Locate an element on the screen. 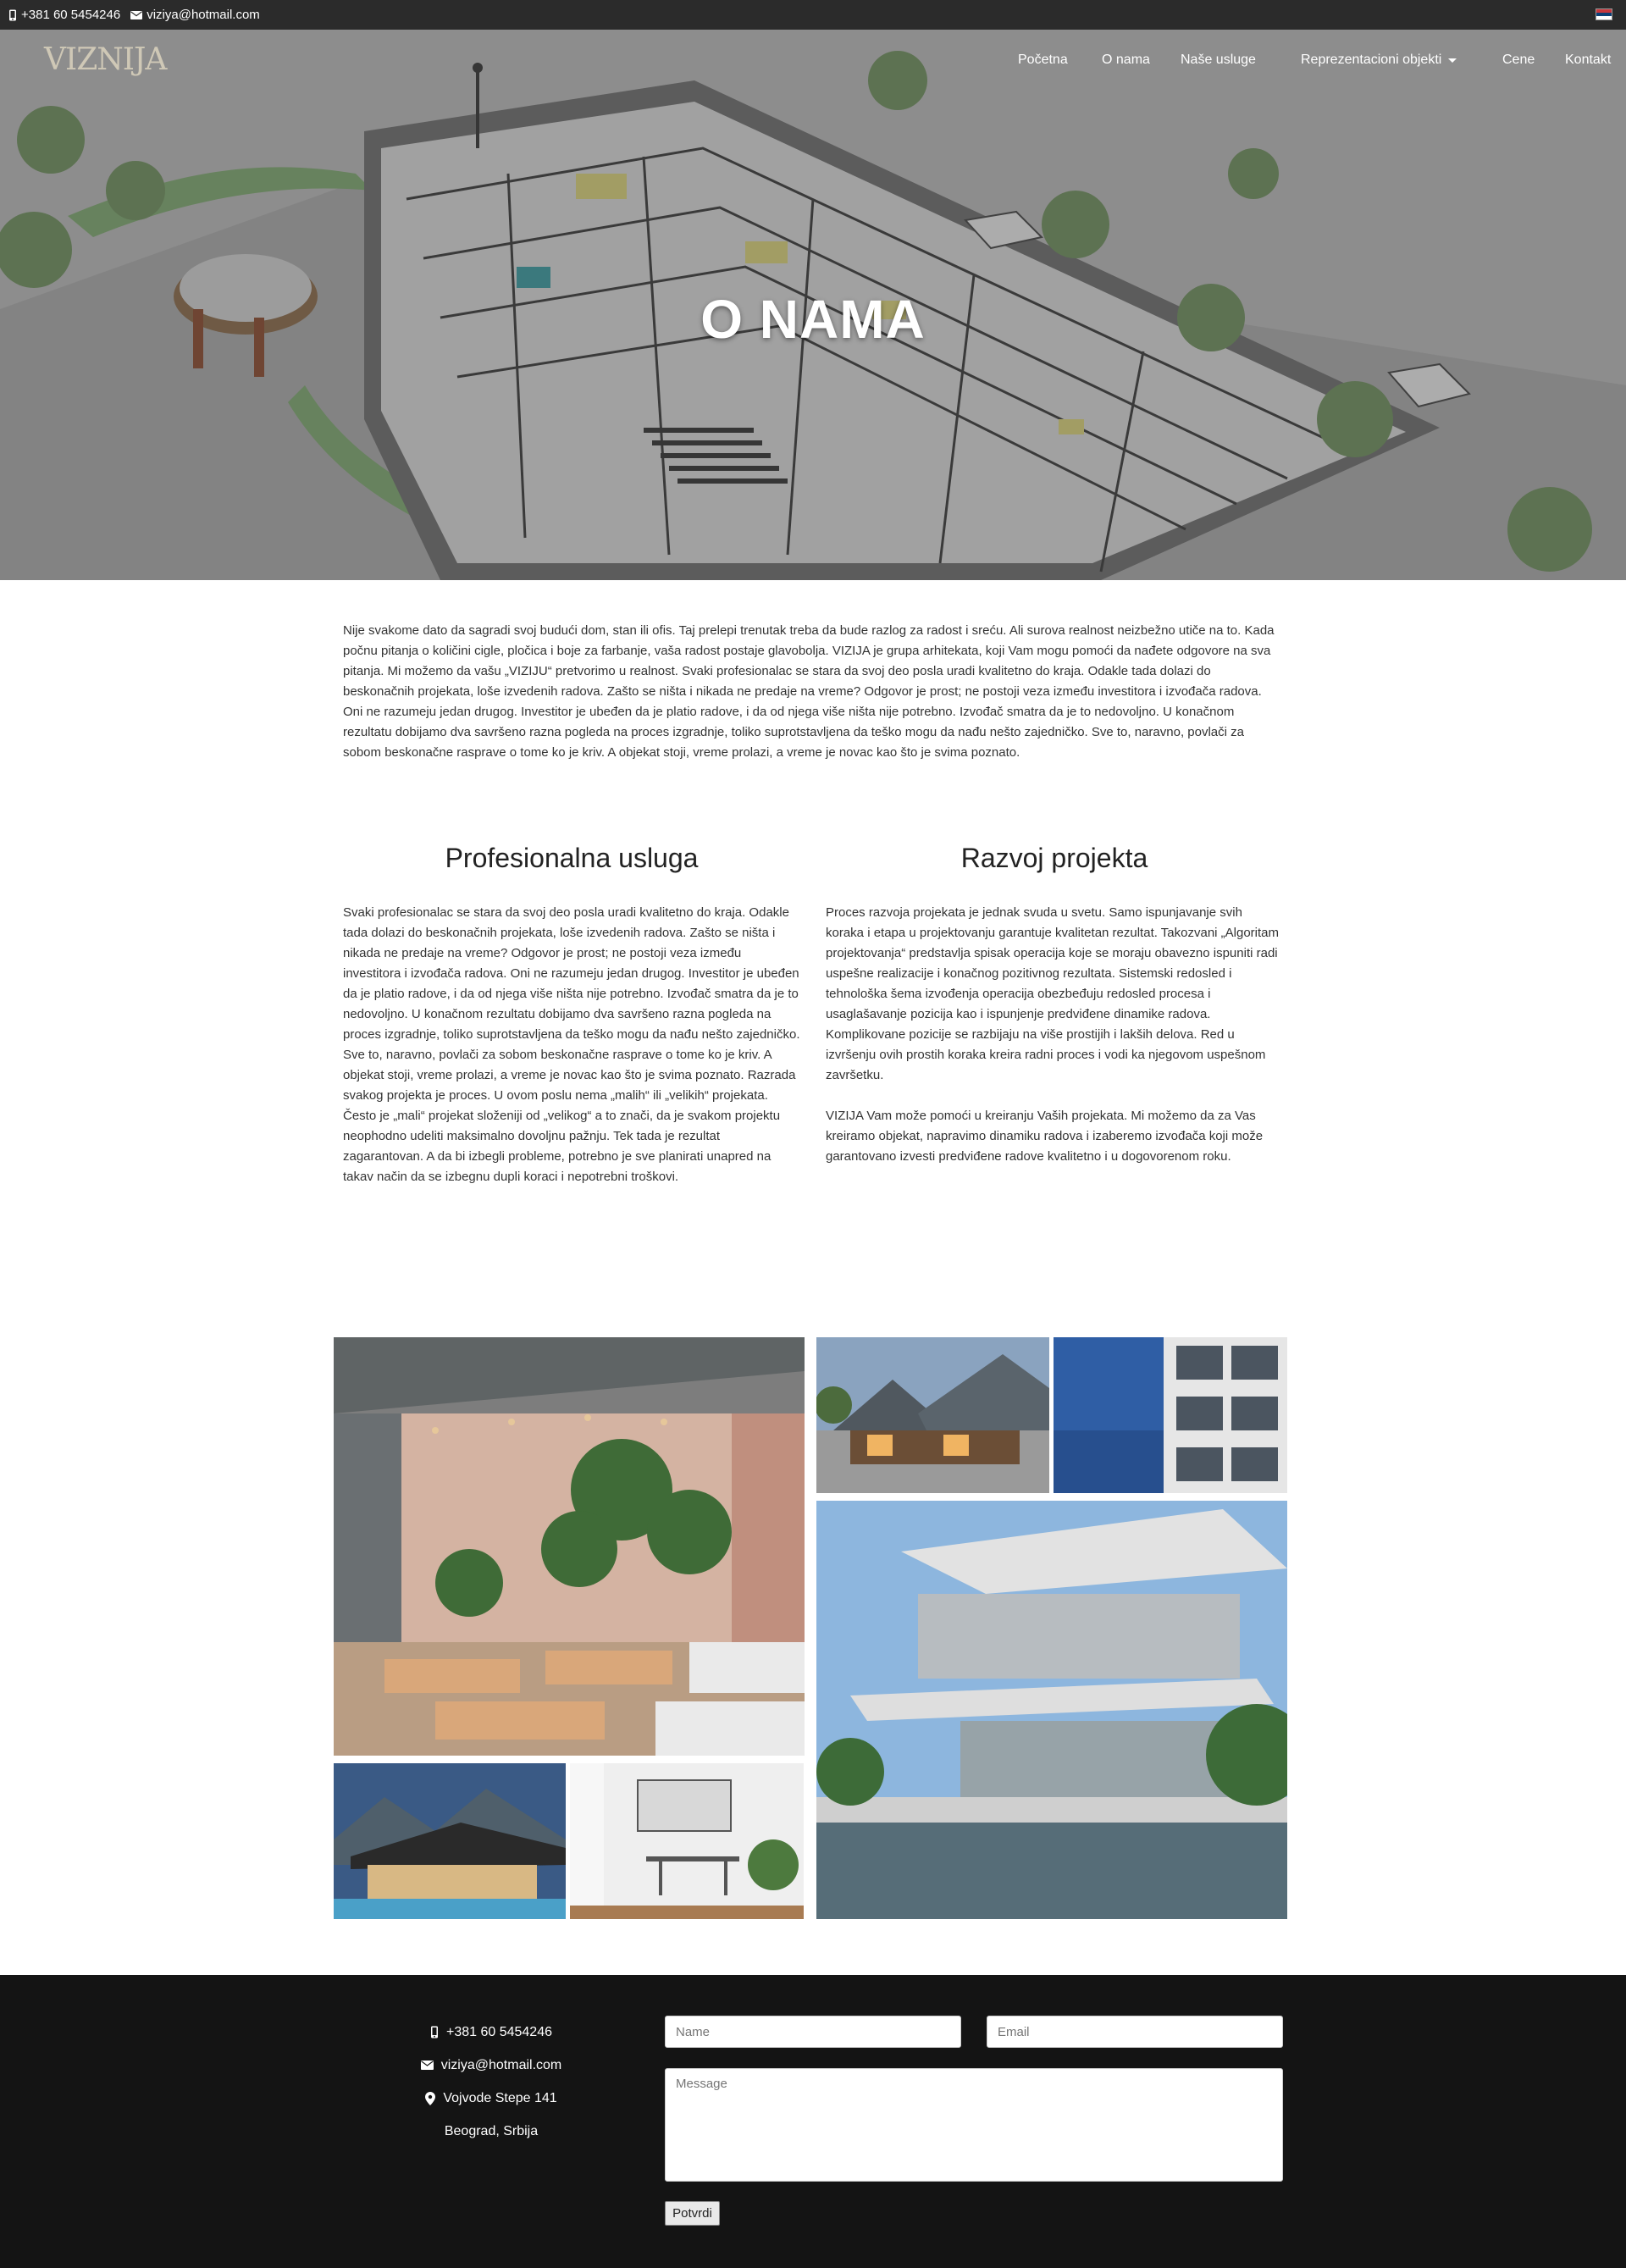 The height and width of the screenshot is (2268, 1626). brand-logo: VIZNIJA is located at coordinates (119, 60).